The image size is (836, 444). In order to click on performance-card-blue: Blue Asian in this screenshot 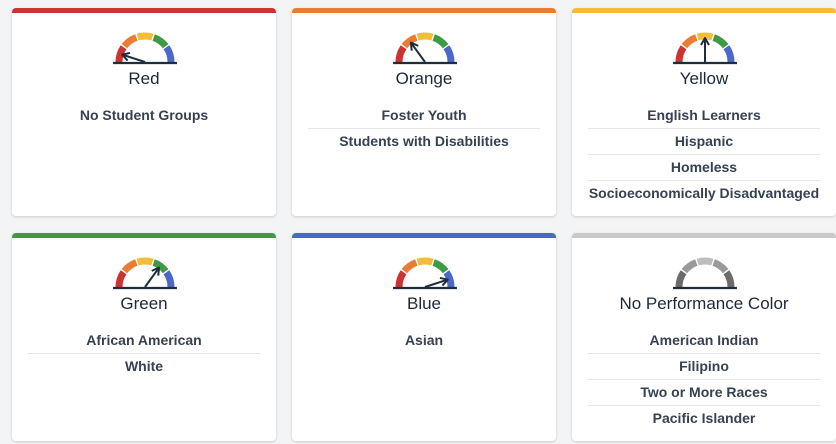, I will do `click(424, 337)`.